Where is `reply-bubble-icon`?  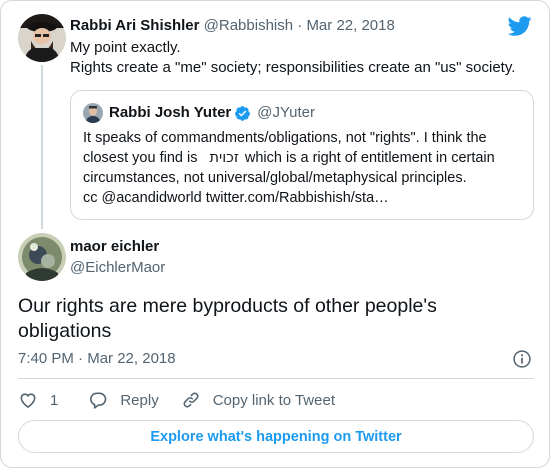 reply-bubble-icon is located at coordinates (98, 400).